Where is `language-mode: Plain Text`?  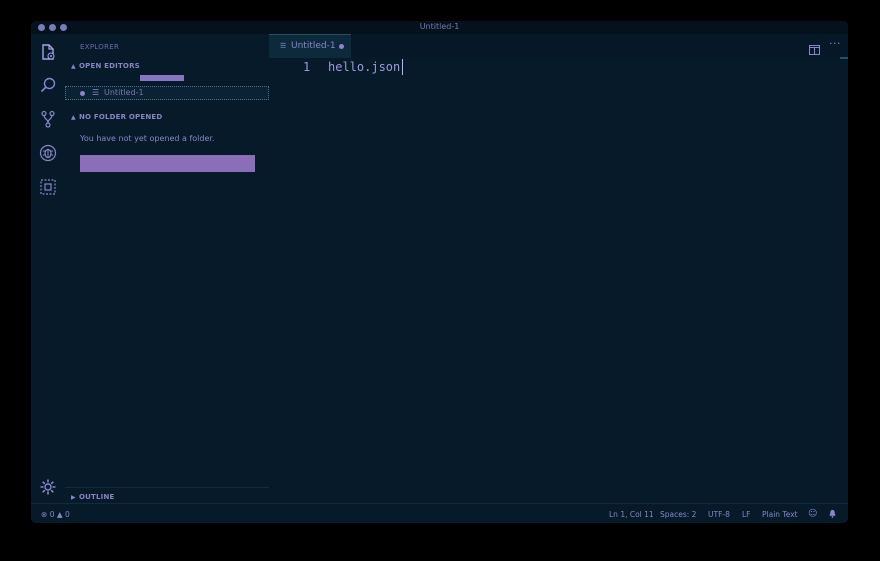 language-mode: Plain Text is located at coordinates (780, 514).